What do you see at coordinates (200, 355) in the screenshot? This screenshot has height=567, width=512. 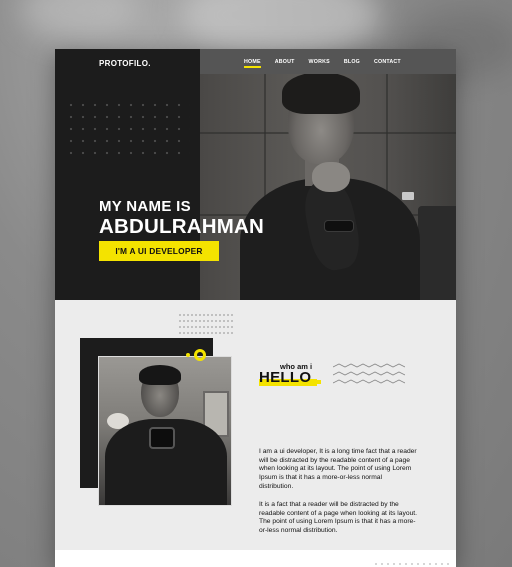 I see `accent-ring` at bounding box center [200, 355].